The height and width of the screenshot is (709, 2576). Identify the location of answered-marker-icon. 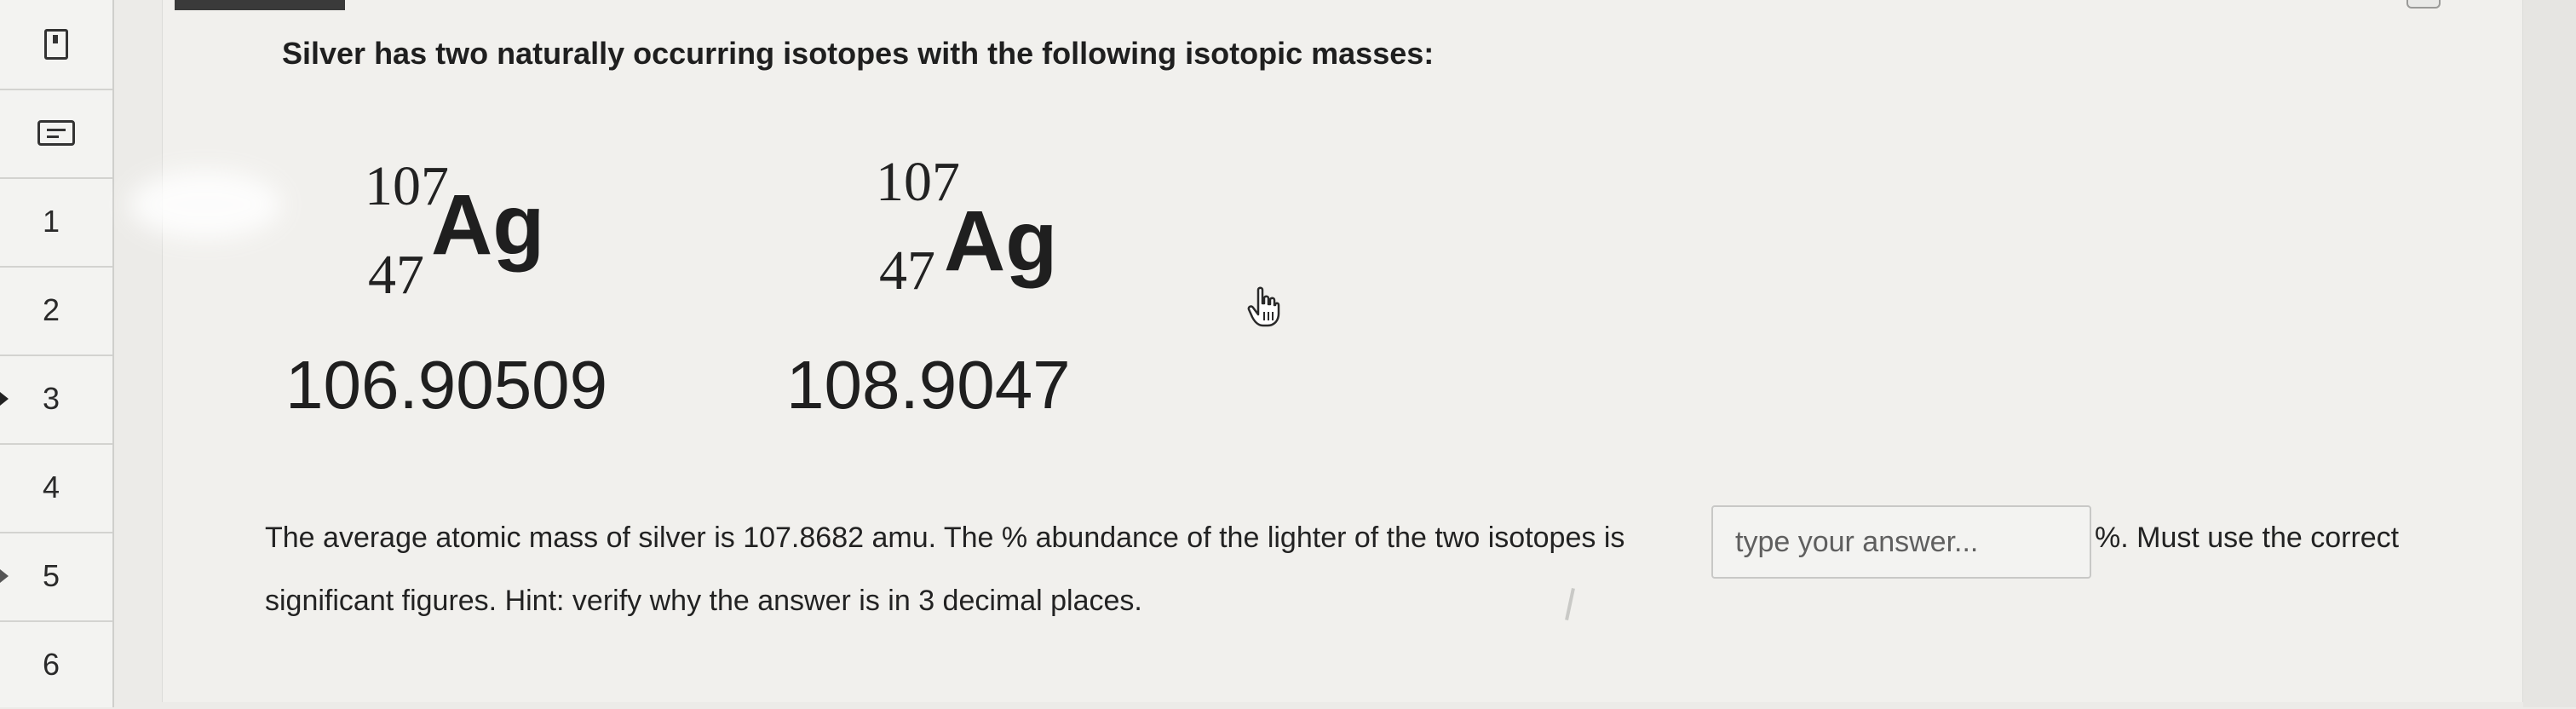
(5, 576).